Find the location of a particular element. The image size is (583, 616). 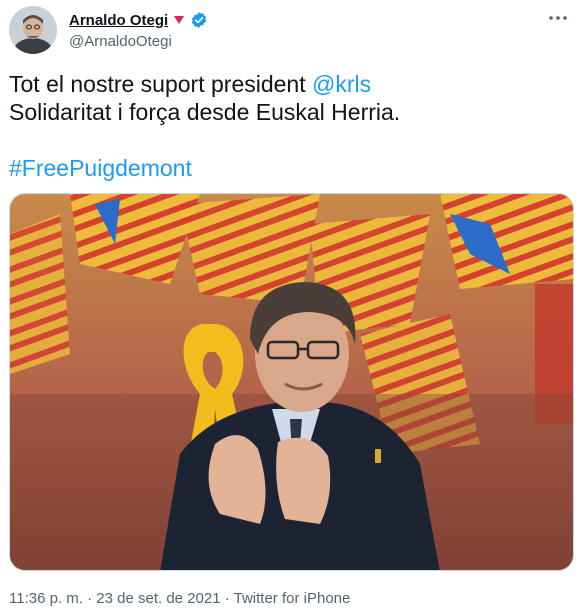

tweet-line-1-prefix: Tot el nostre suport president is located at coordinates (160, 84).